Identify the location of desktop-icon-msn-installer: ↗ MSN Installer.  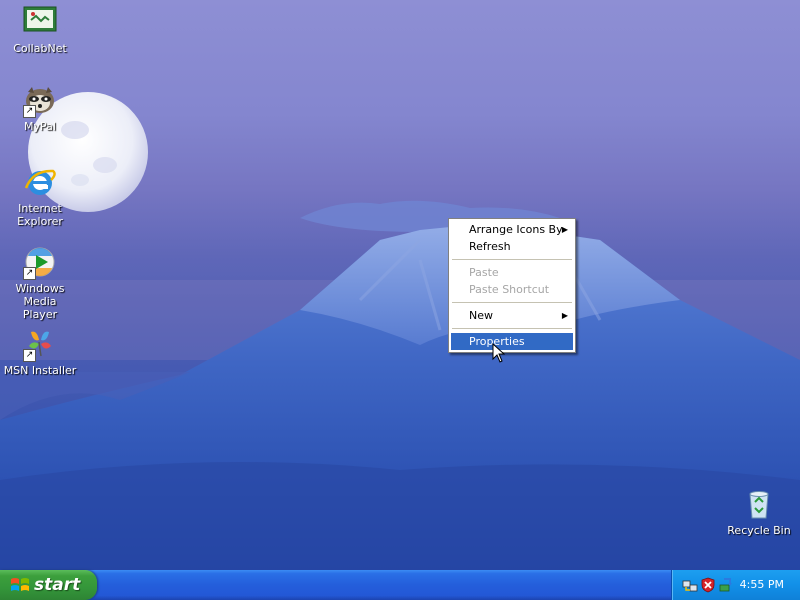
(40, 352).